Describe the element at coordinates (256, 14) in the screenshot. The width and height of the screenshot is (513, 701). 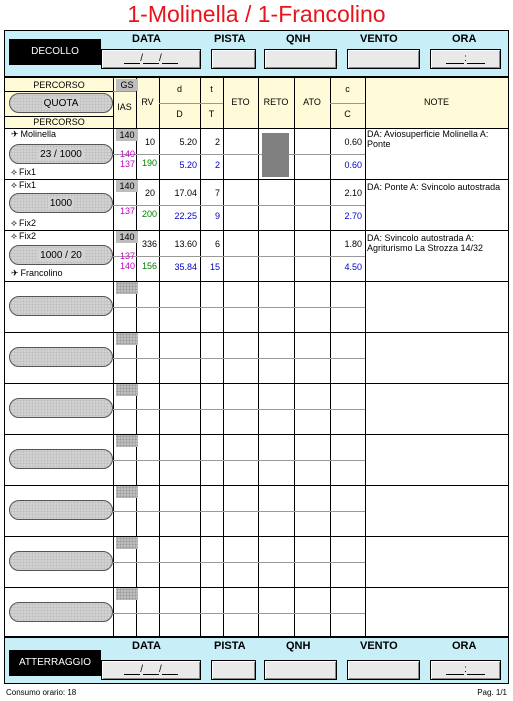
I see `page-title: 1-Molinella / 1-Francolino` at that location.